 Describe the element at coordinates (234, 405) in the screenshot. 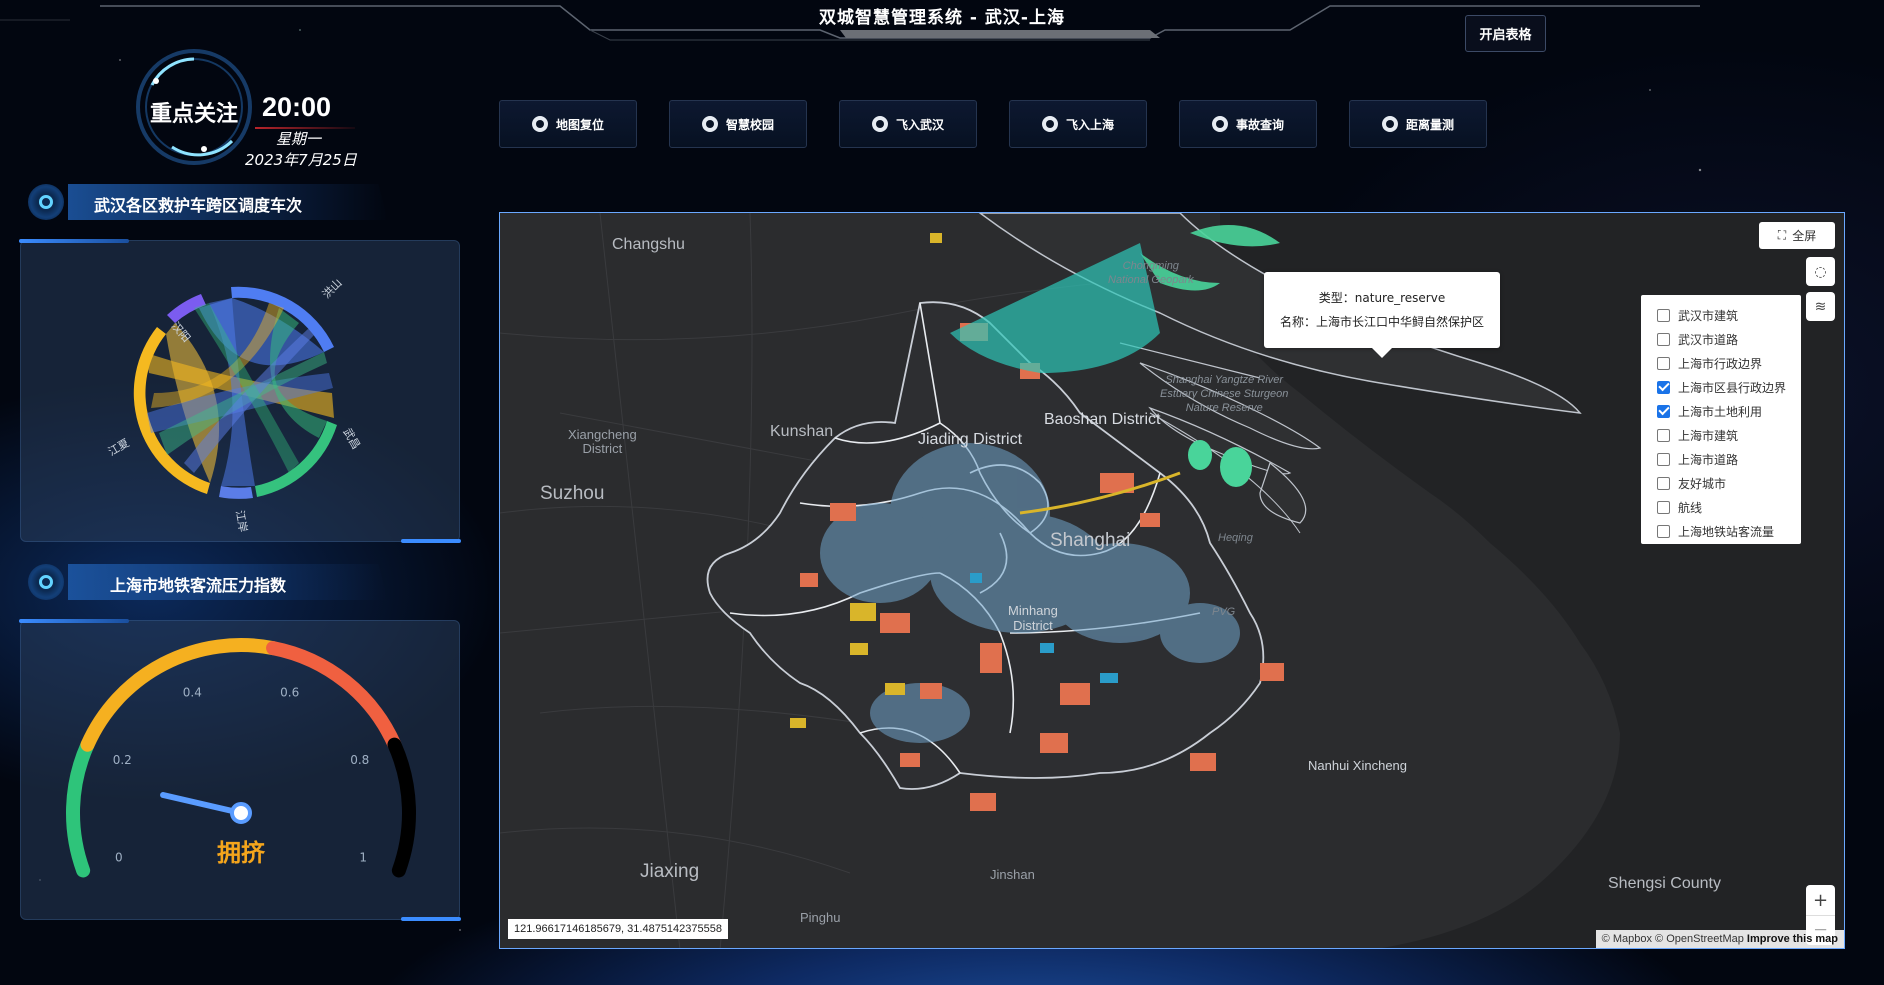

I see `chord-chart: 汉阳 洪山 武昌 江岸 江夏` at that location.